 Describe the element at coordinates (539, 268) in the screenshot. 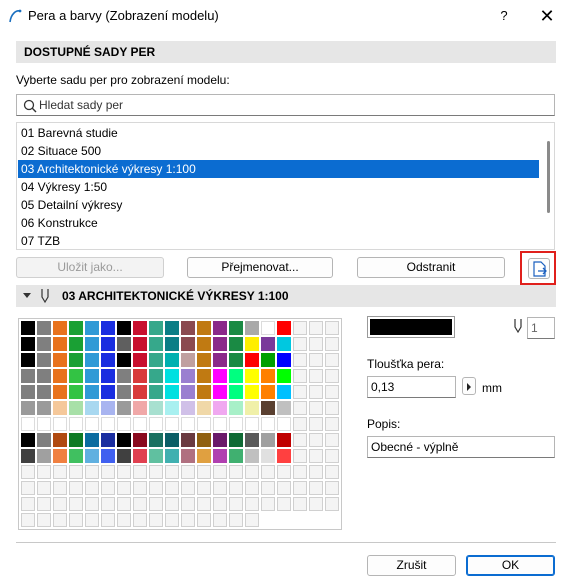

I see `import-export-button` at that location.